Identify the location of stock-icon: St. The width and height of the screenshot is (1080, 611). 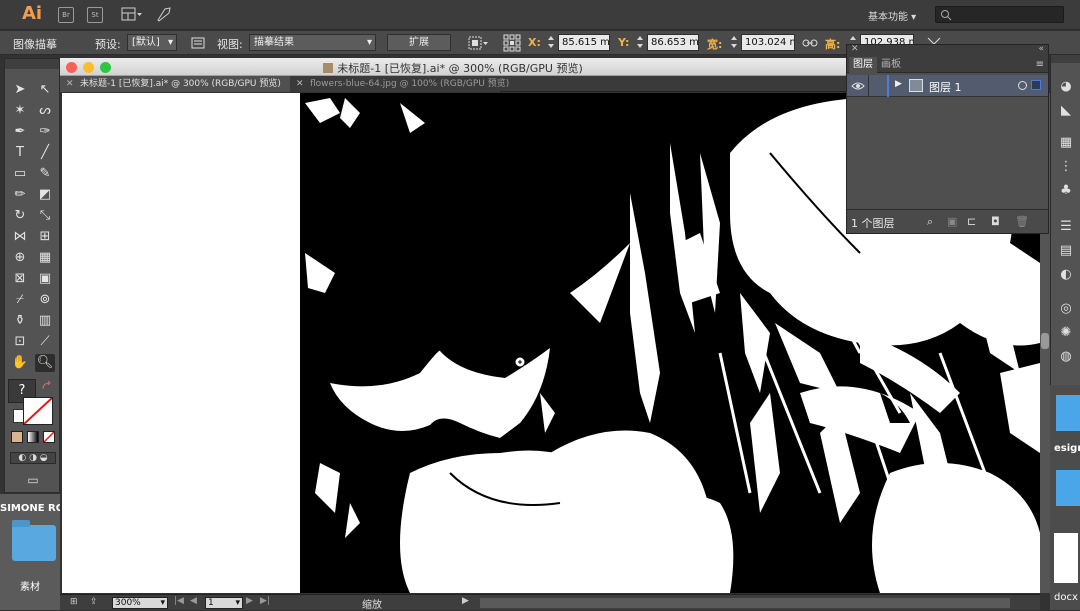
(95, 15).